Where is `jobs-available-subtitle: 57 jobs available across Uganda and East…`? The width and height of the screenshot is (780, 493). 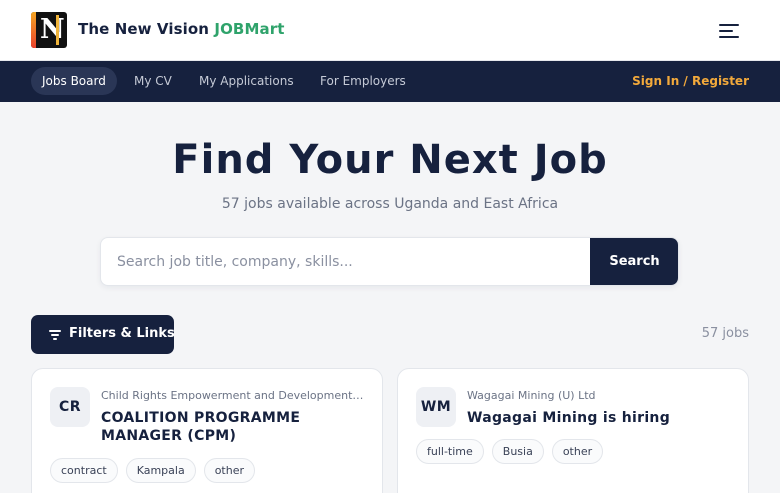 jobs-available-subtitle: 57 jobs available across Uganda and East… is located at coordinates (390, 204).